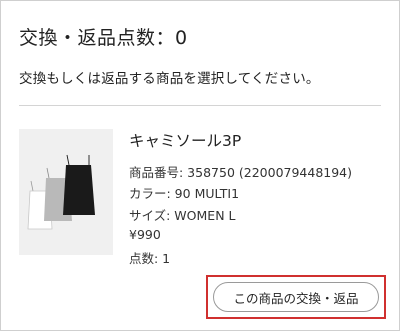 Image resolution: width=400 pixels, height=331 pixels. Describe the element at coordinates (200, 105) in the screenshot. I see `divider` at that location.